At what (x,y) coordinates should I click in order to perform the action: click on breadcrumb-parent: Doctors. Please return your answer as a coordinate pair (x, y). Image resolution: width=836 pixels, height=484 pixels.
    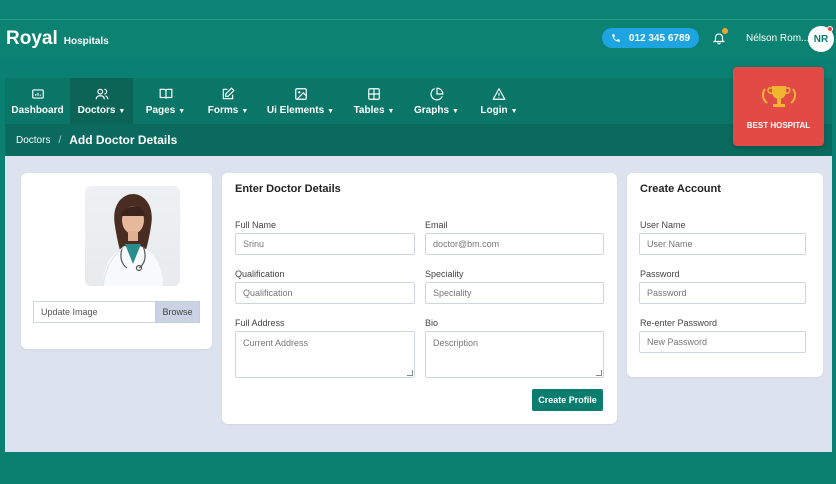
    Looking at the image, I should click on (33, 140).